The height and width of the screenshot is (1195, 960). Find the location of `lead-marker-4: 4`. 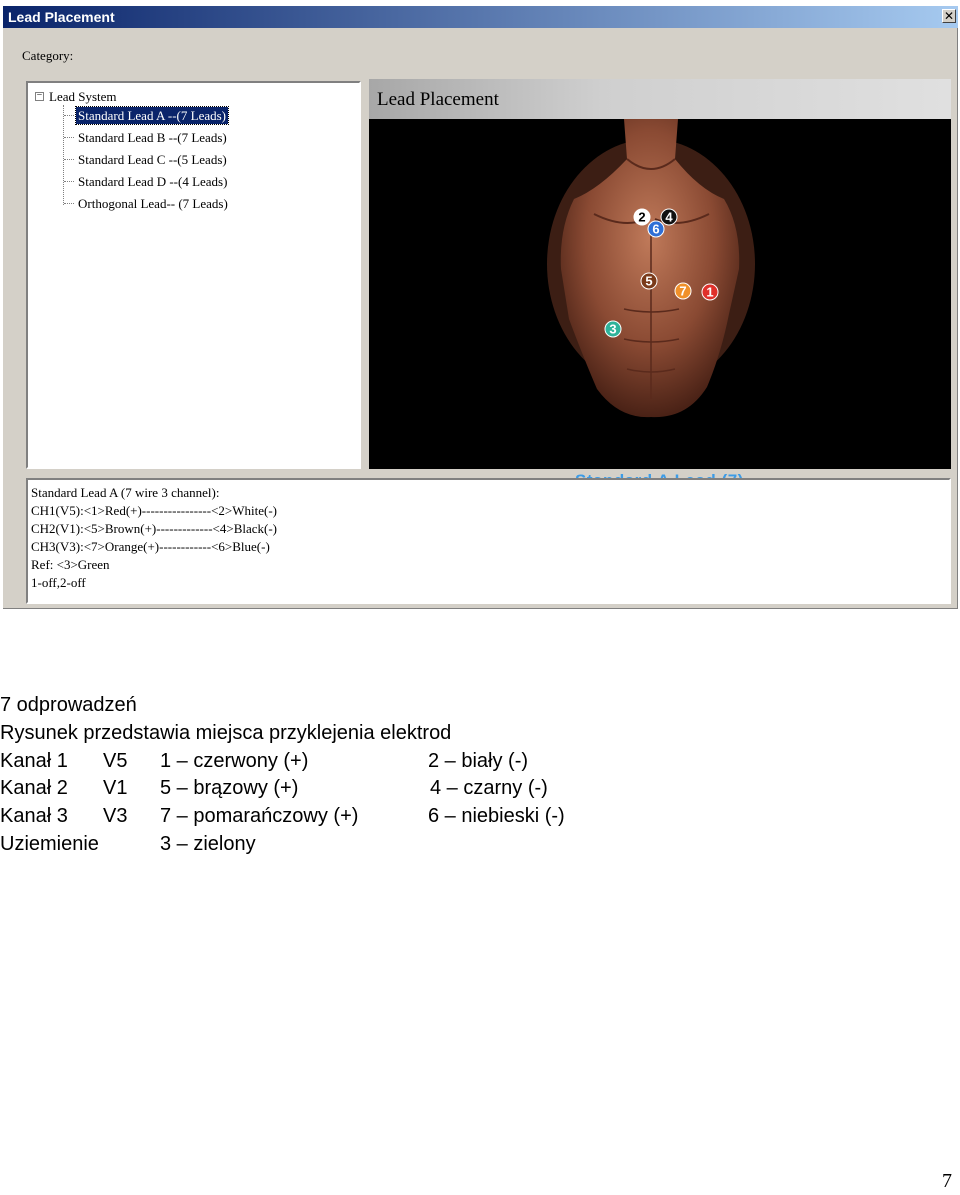

lead-marker-4: 4 is located at coordinates (669, 217).